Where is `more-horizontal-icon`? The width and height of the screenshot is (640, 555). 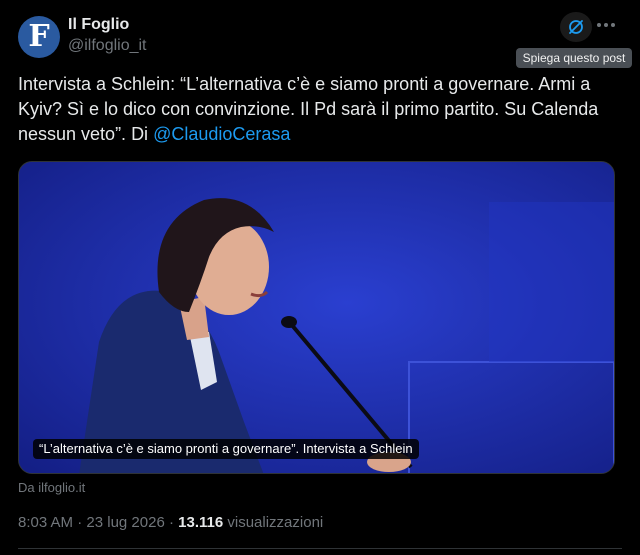
more-horizontal-icon is located at coordinates (606, 25).